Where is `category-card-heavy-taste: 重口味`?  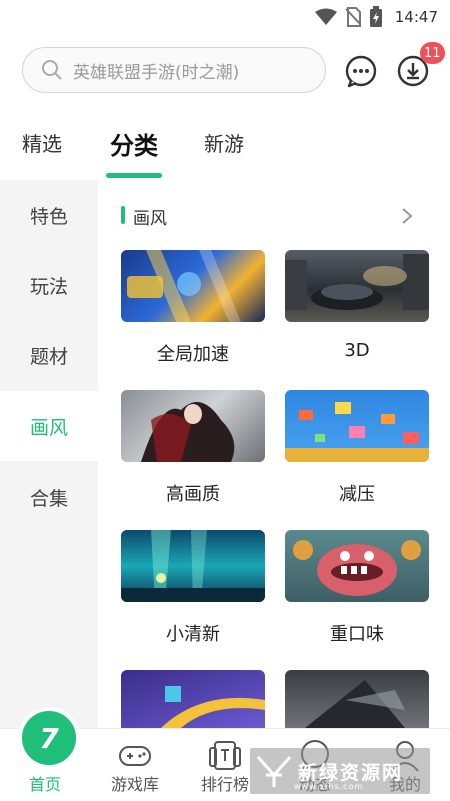 category-card-heavy-taste: 重口味 is located at coordinates (357, 587).